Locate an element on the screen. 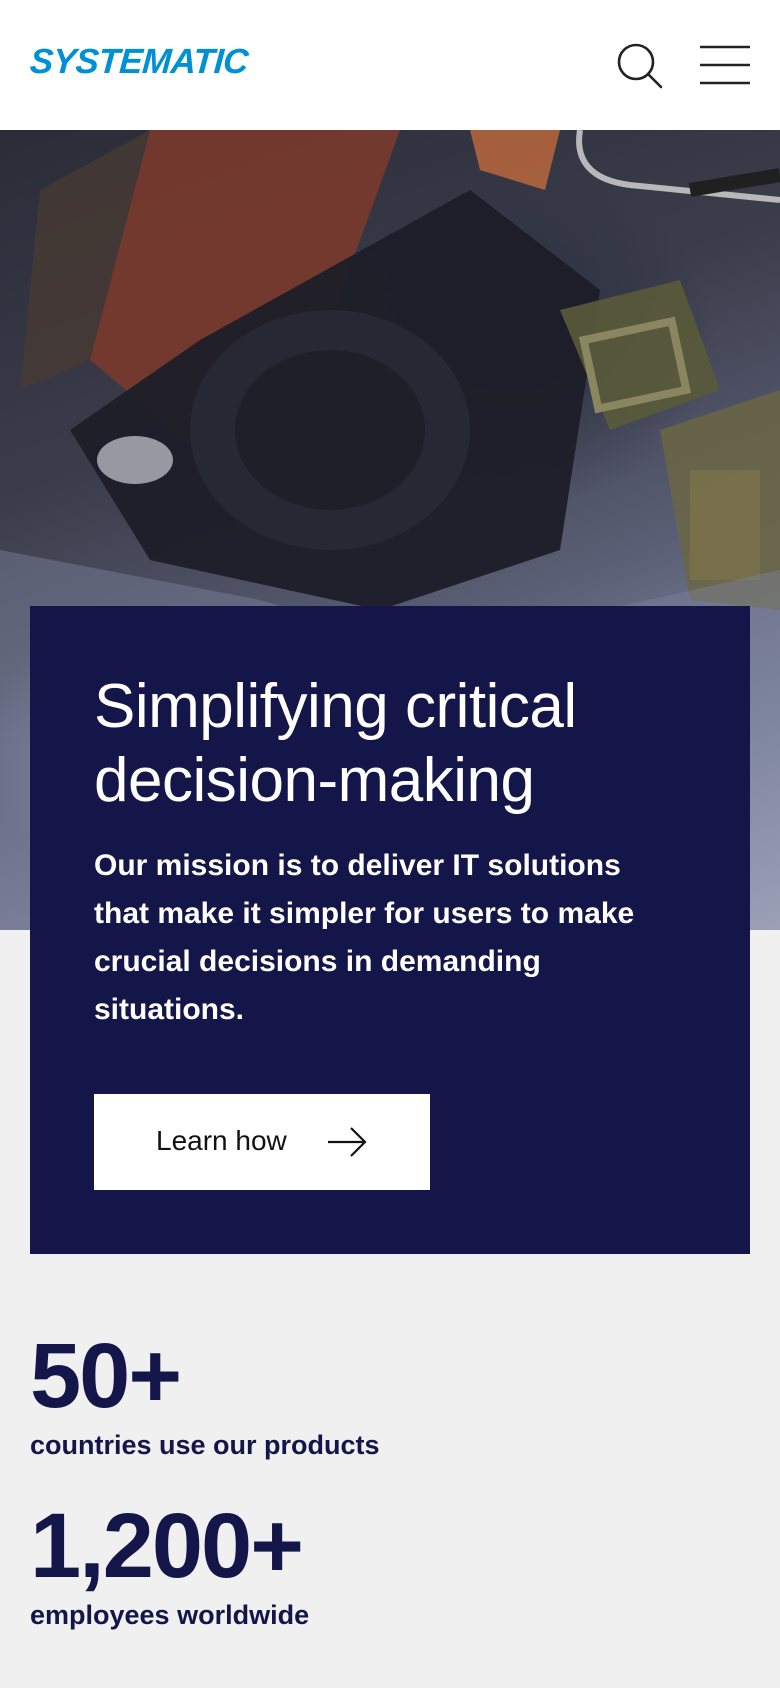  search-button is located at coordinates (640, 66).